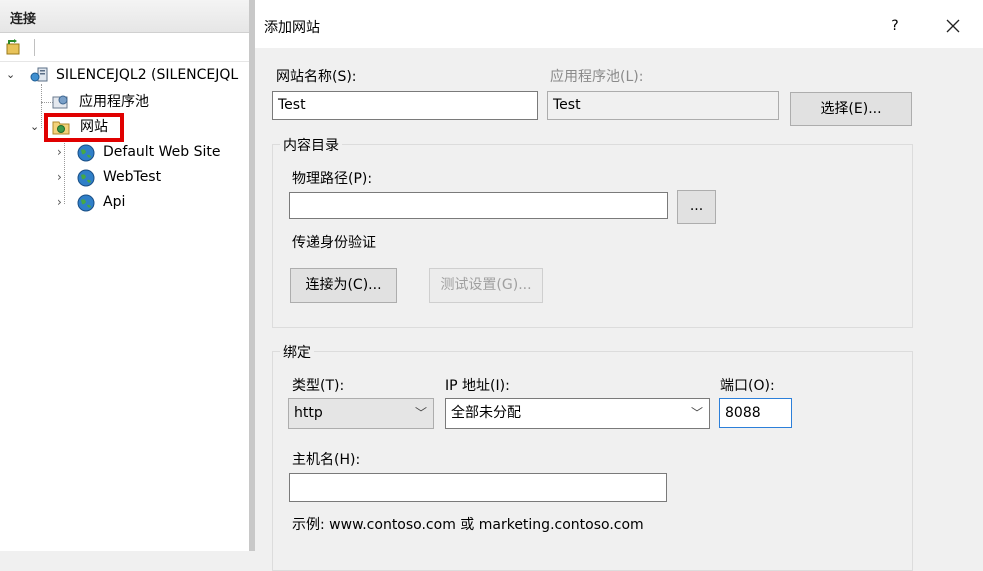 The image size is (983, 571). I want to click on ip-address-select: 全部未分配 ﹀, so click(577, 413).